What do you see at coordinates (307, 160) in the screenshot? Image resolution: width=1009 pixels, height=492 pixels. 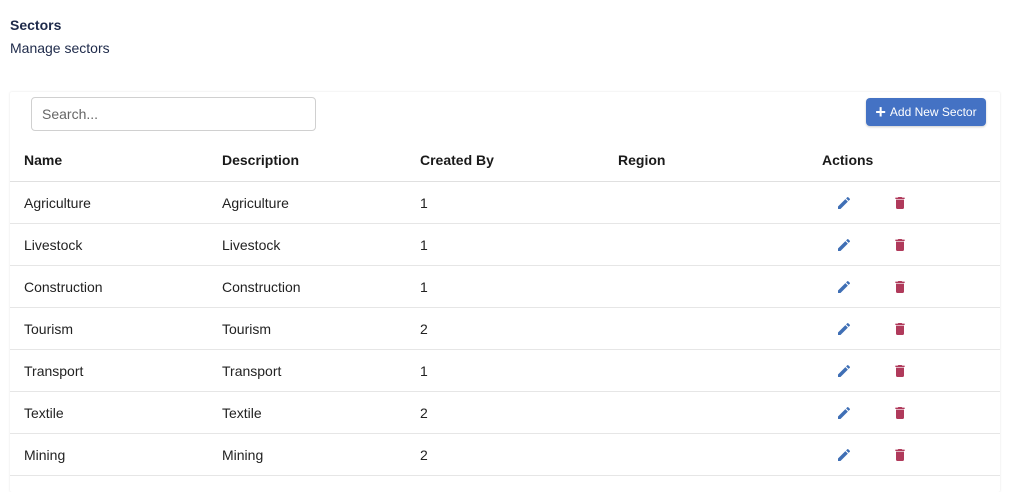 I see `header-description: Description` at bounding box center [307, 160].